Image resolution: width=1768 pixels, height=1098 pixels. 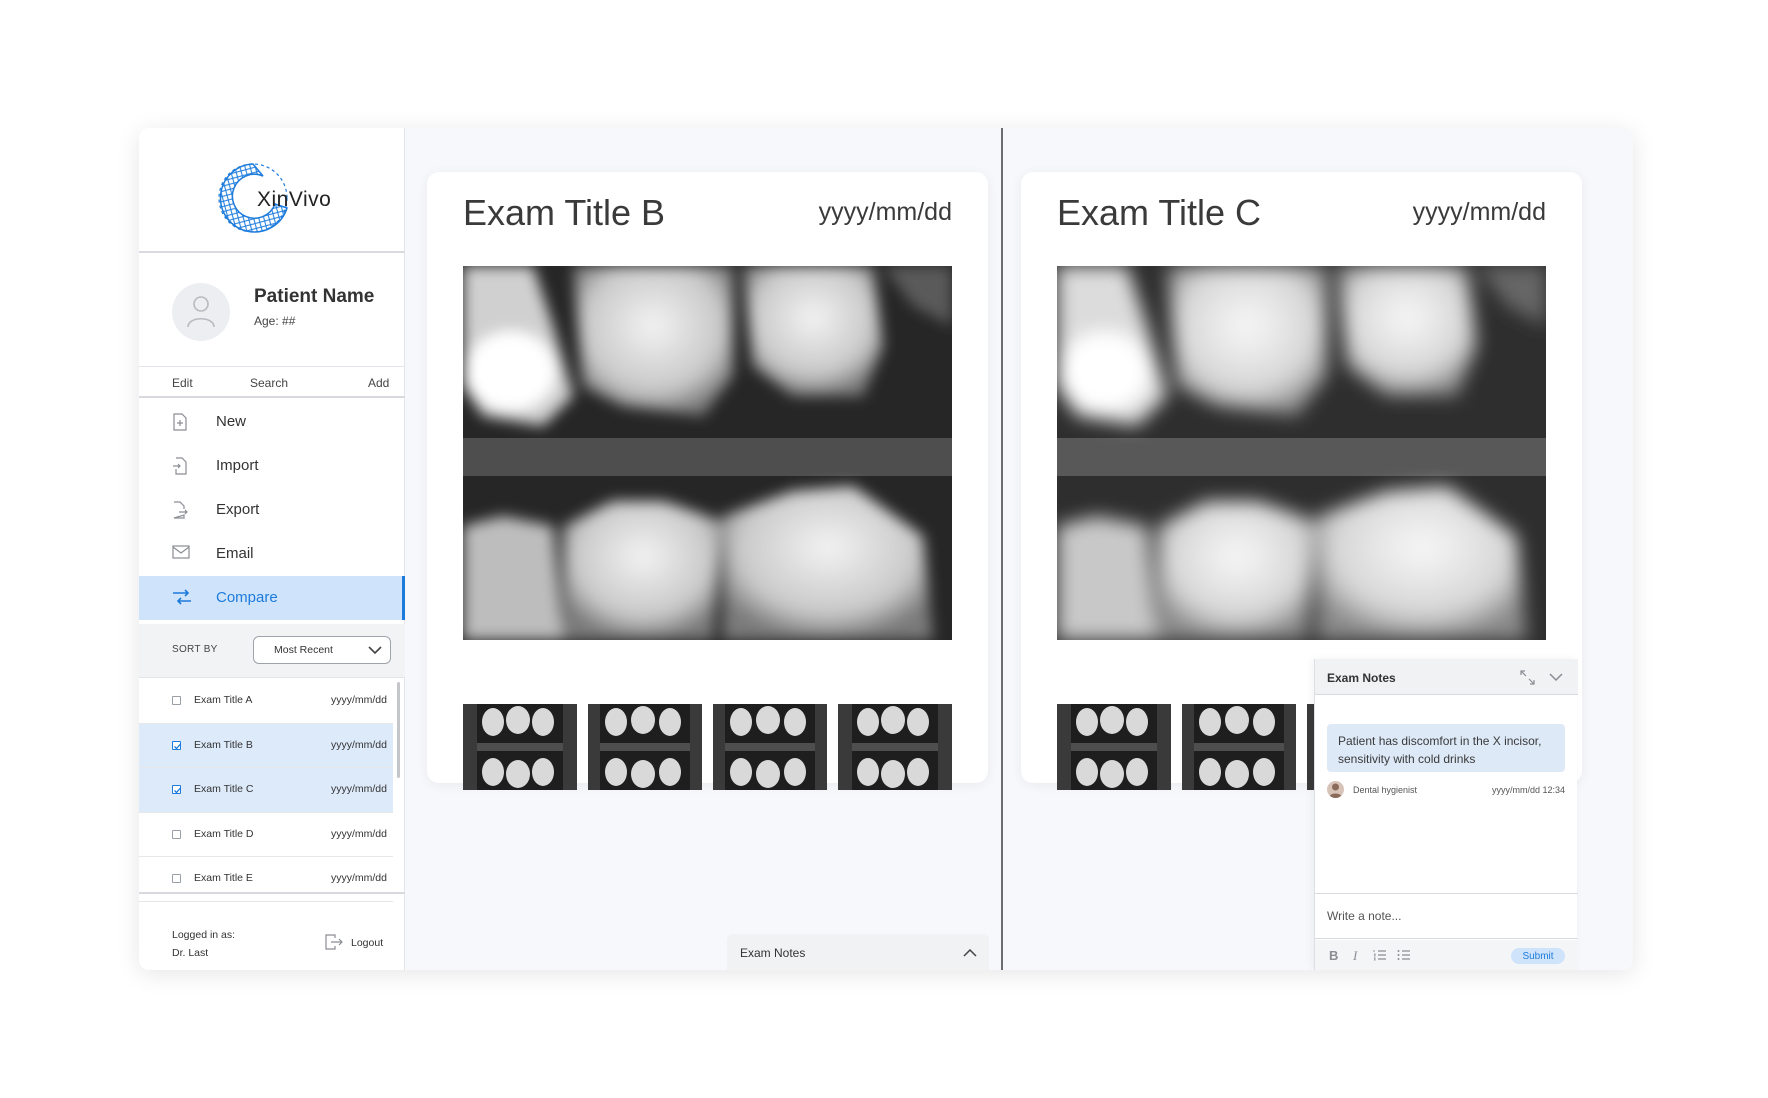 What do you see at coordinates (182, 383) in the screenshot?
I see `edit-link: Edit` at bounding box center [182, 383].